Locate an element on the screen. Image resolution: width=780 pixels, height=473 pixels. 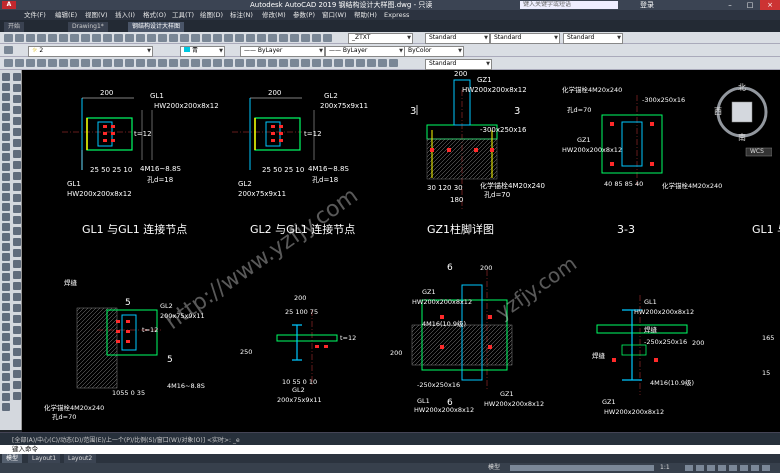
status-tool-8-icon is located at coordinates (766, 468).